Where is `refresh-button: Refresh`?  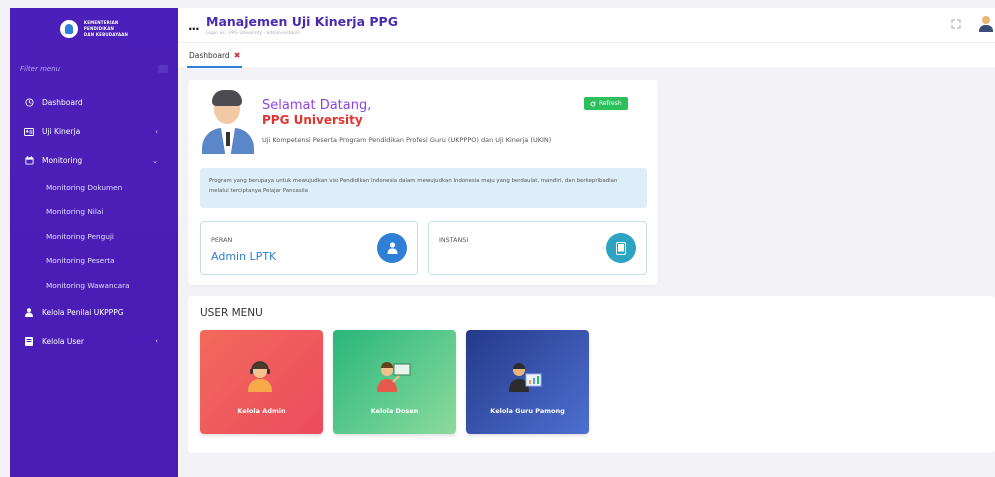 refresh-button: Refresh is located at coordinates (606, 103).